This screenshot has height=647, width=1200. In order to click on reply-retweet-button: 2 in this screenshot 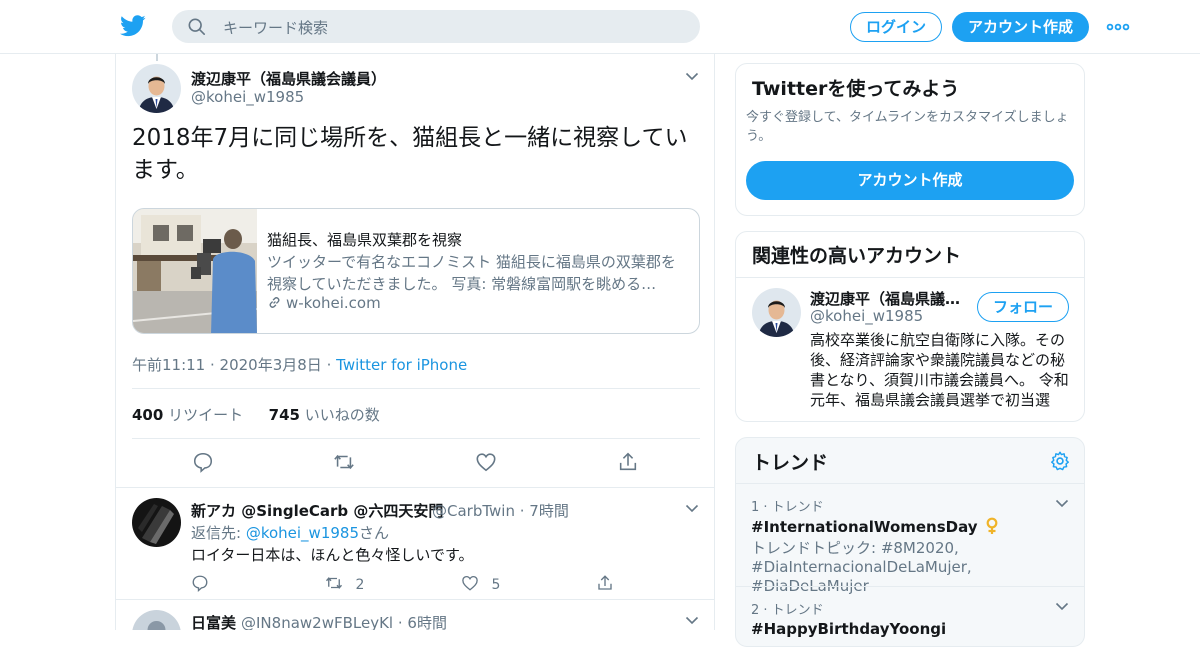, I will do `click(344, 584)`.